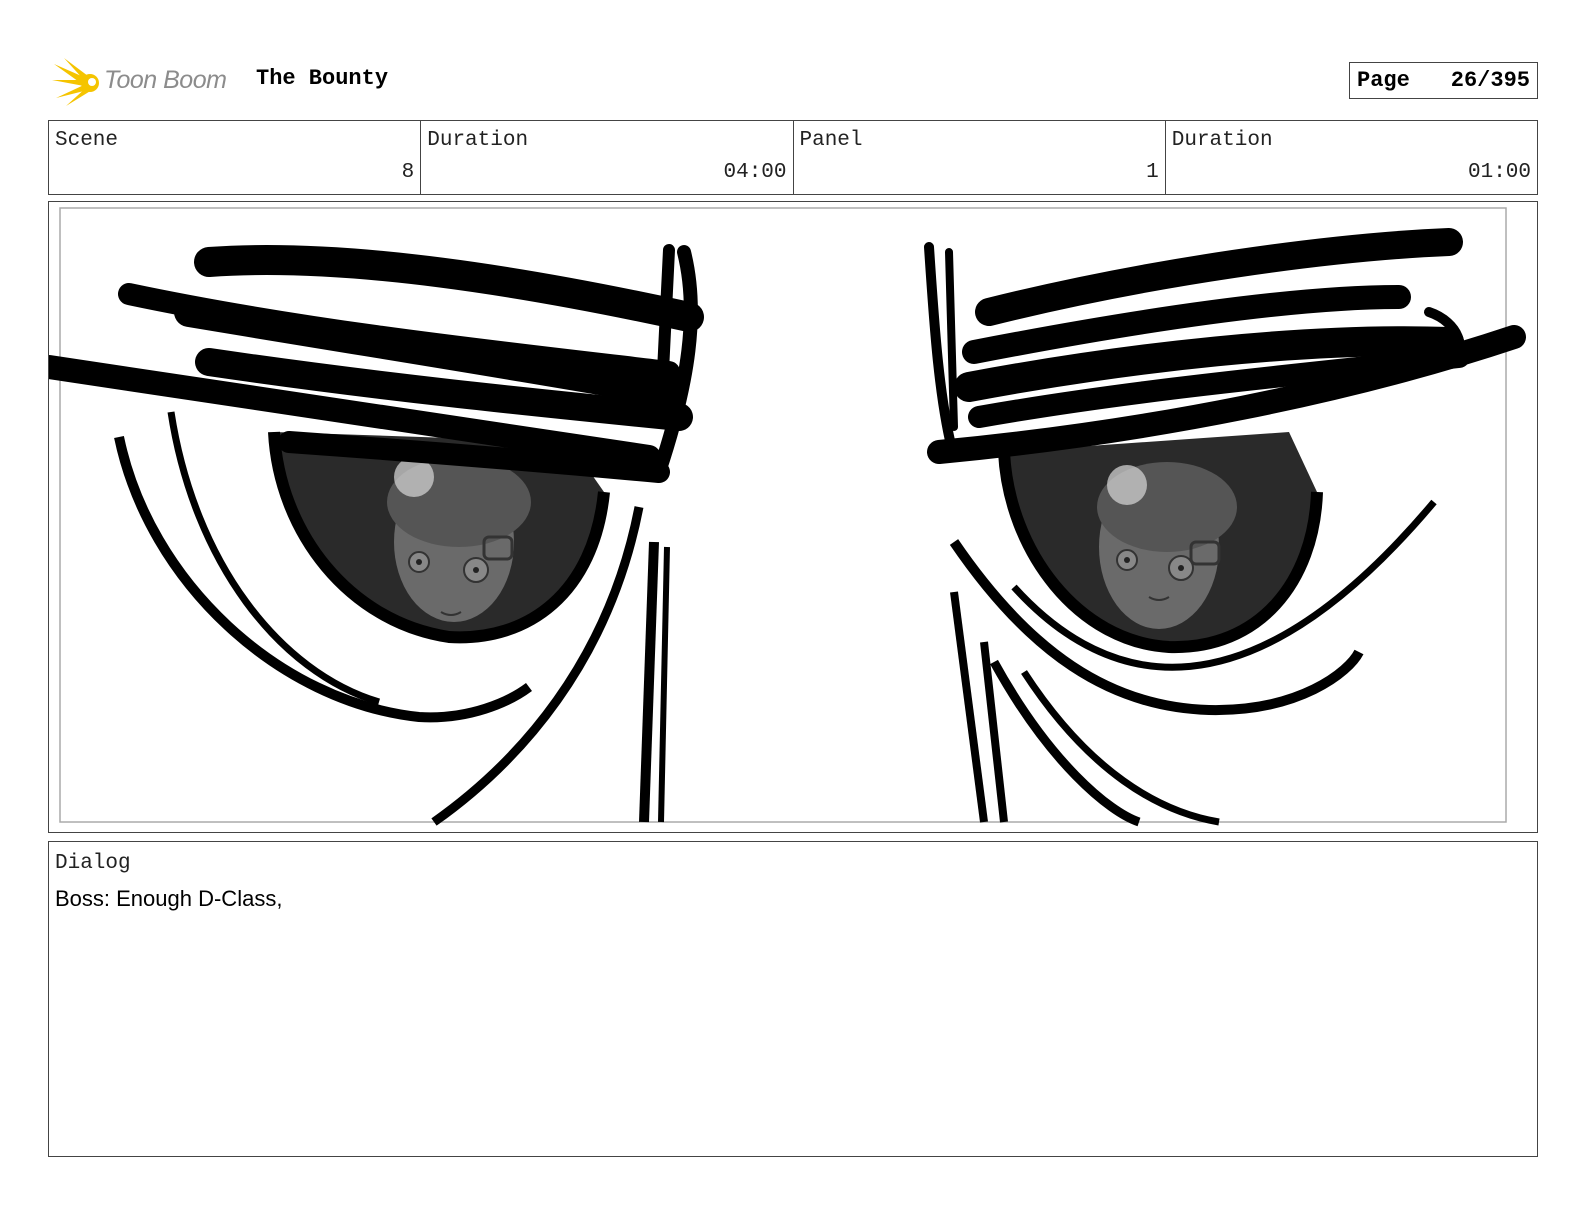 This screenshot has width=1584, height=1224. Describe the element at coordinates (87, 140) in the screenshot. I see `scene-label: Scene` at that location.